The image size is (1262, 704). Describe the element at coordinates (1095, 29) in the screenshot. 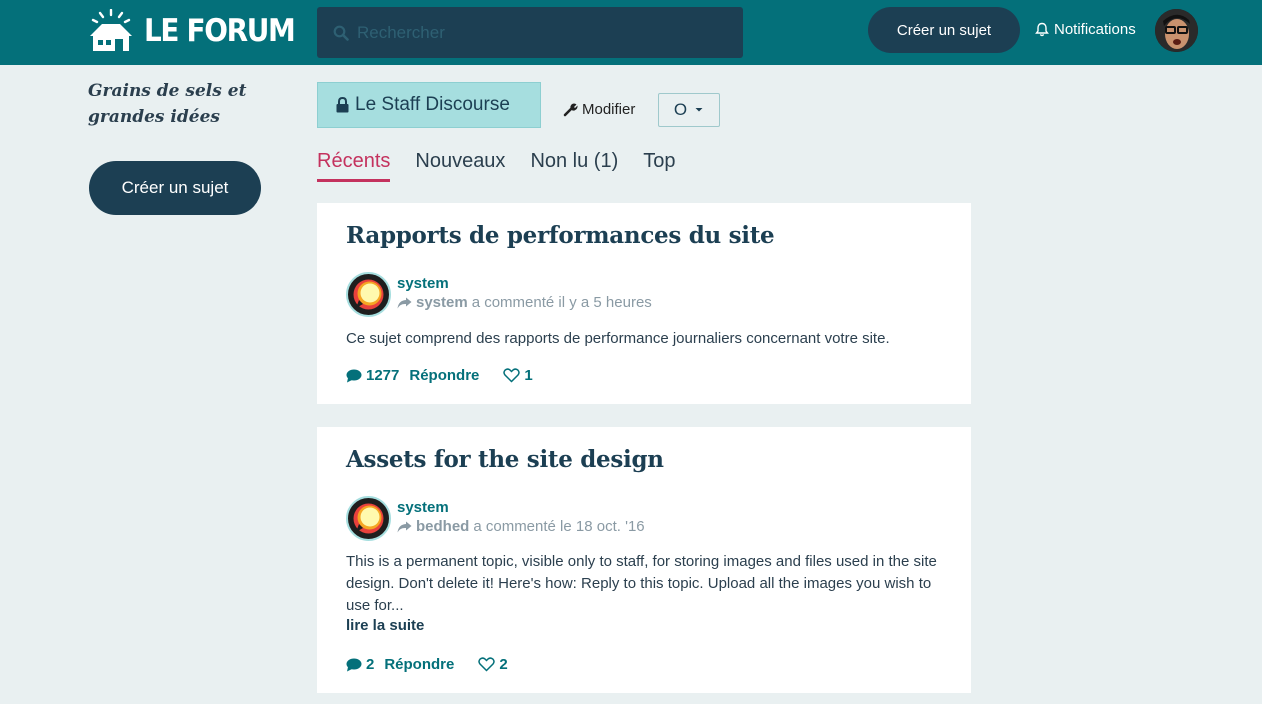

I see `notifications-label: Notifications` at that location.